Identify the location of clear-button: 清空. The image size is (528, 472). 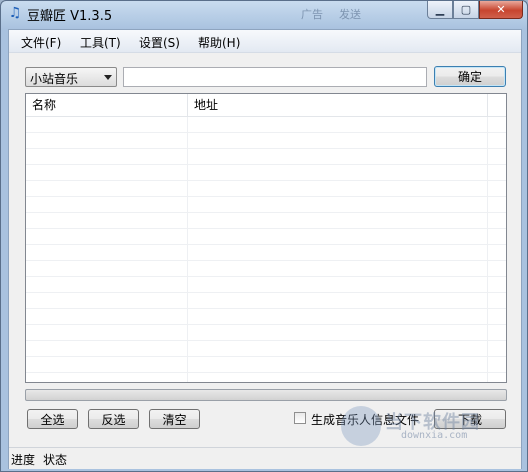
(174, 419).